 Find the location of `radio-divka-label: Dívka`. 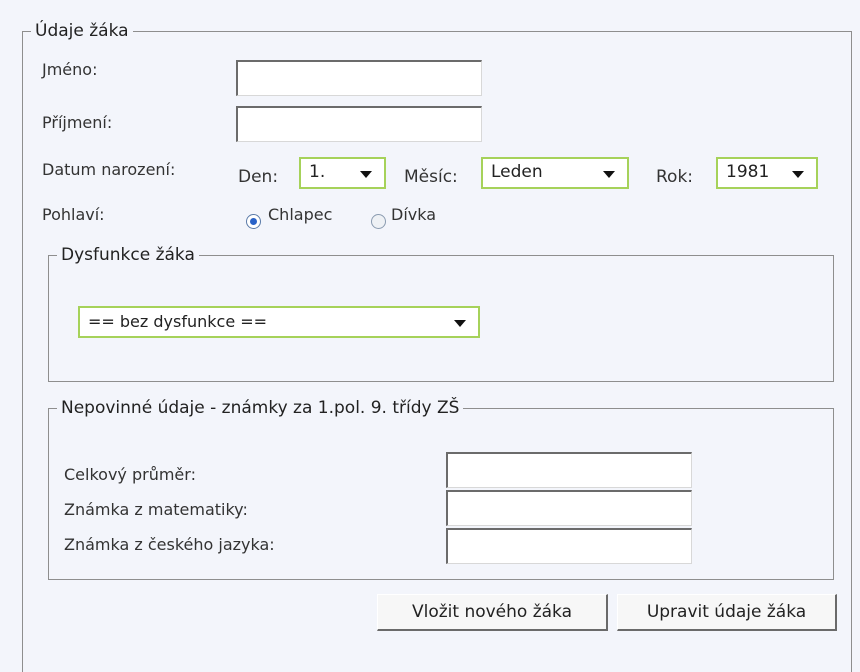

radio-divka-label: Dívka is located at coordinates (413, 214).